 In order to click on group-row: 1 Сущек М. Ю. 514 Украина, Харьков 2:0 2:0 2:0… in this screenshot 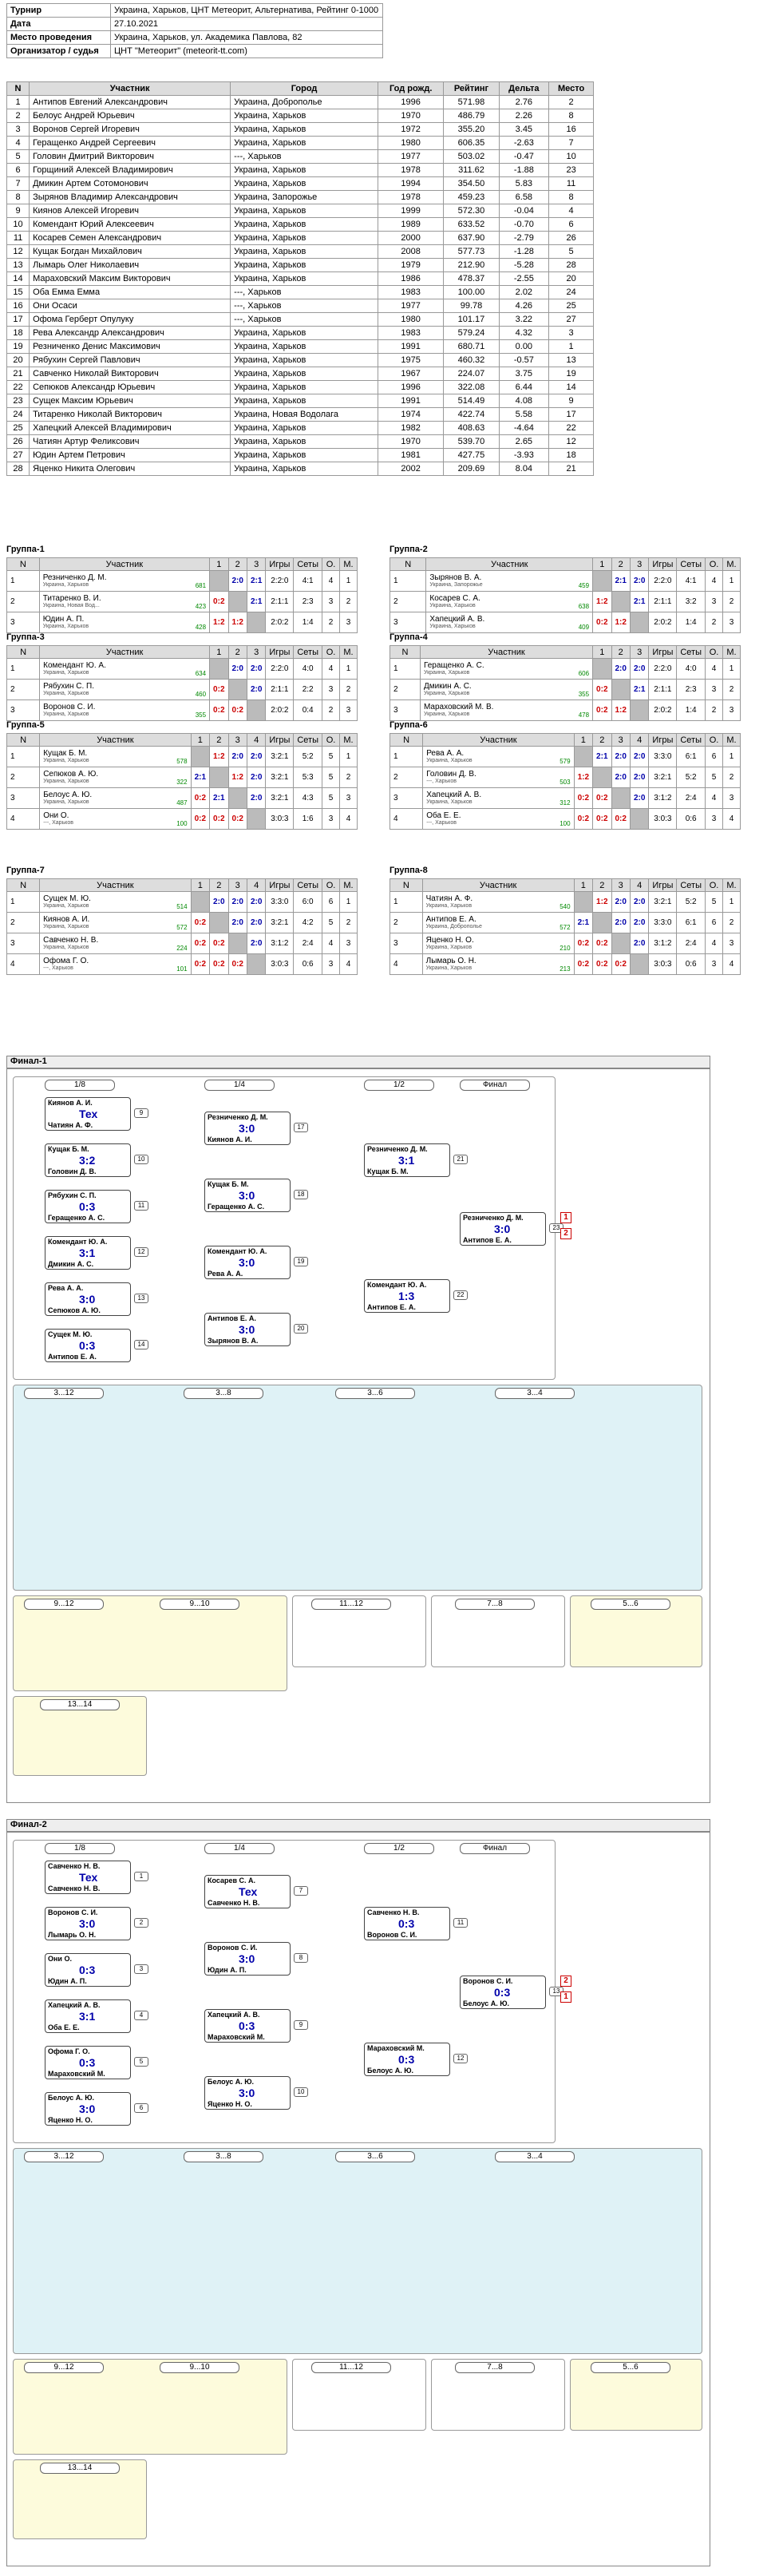, I will do `click(182, 902)`.